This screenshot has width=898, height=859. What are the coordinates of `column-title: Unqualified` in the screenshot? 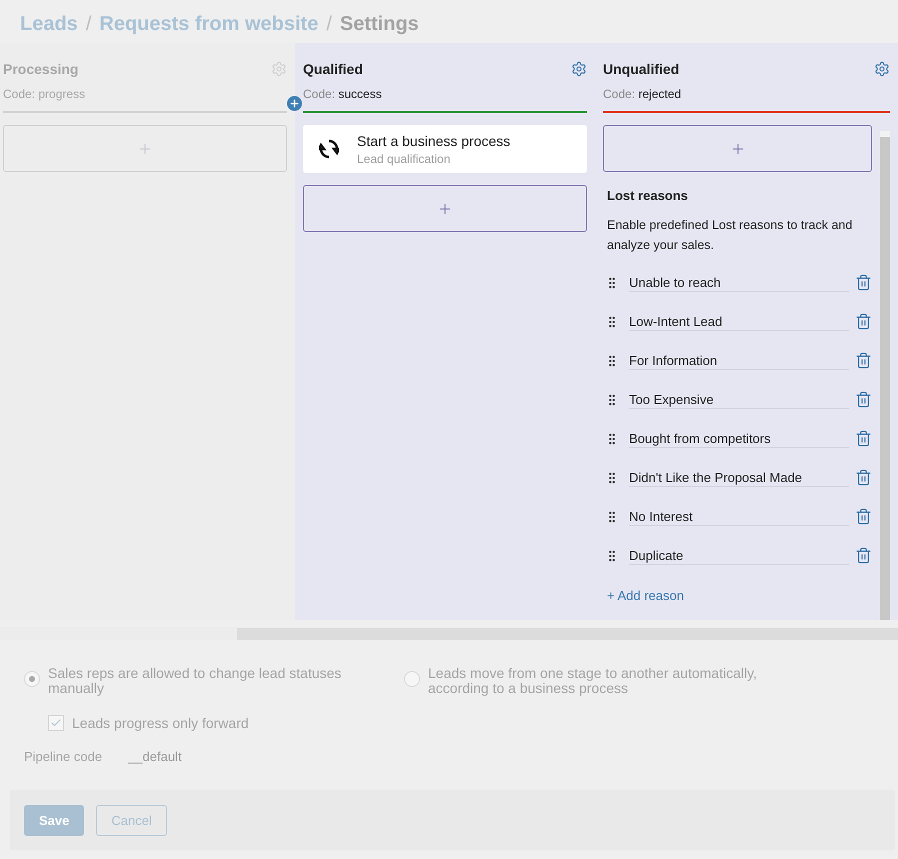 It's located at (641, 69).